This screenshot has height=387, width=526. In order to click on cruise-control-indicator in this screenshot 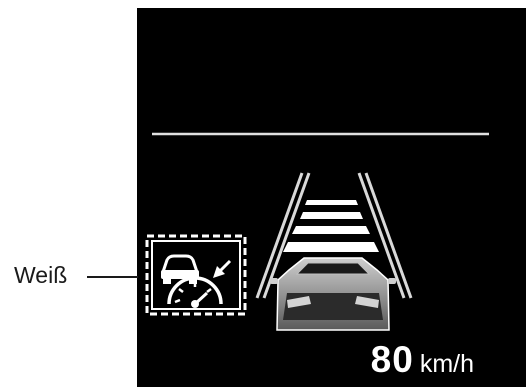, I will do `click(196, 275)`.